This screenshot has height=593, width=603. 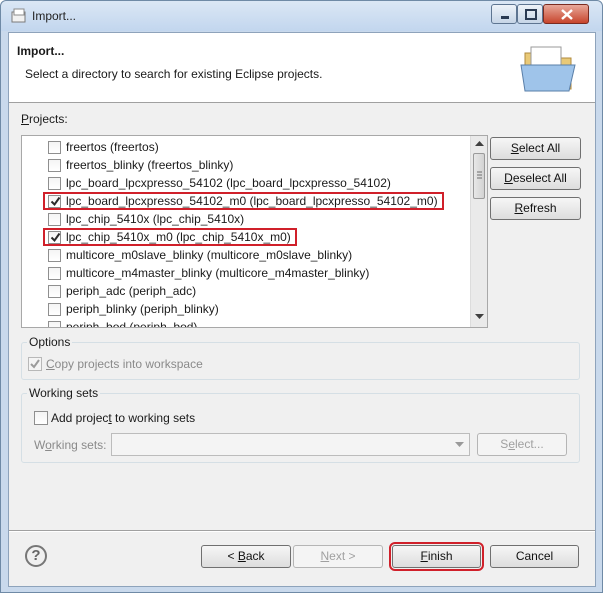 What do you see at coordinates (50, 342) in the screenshot?
I see `options-group-title: Options` at bounding box center [50, 342].